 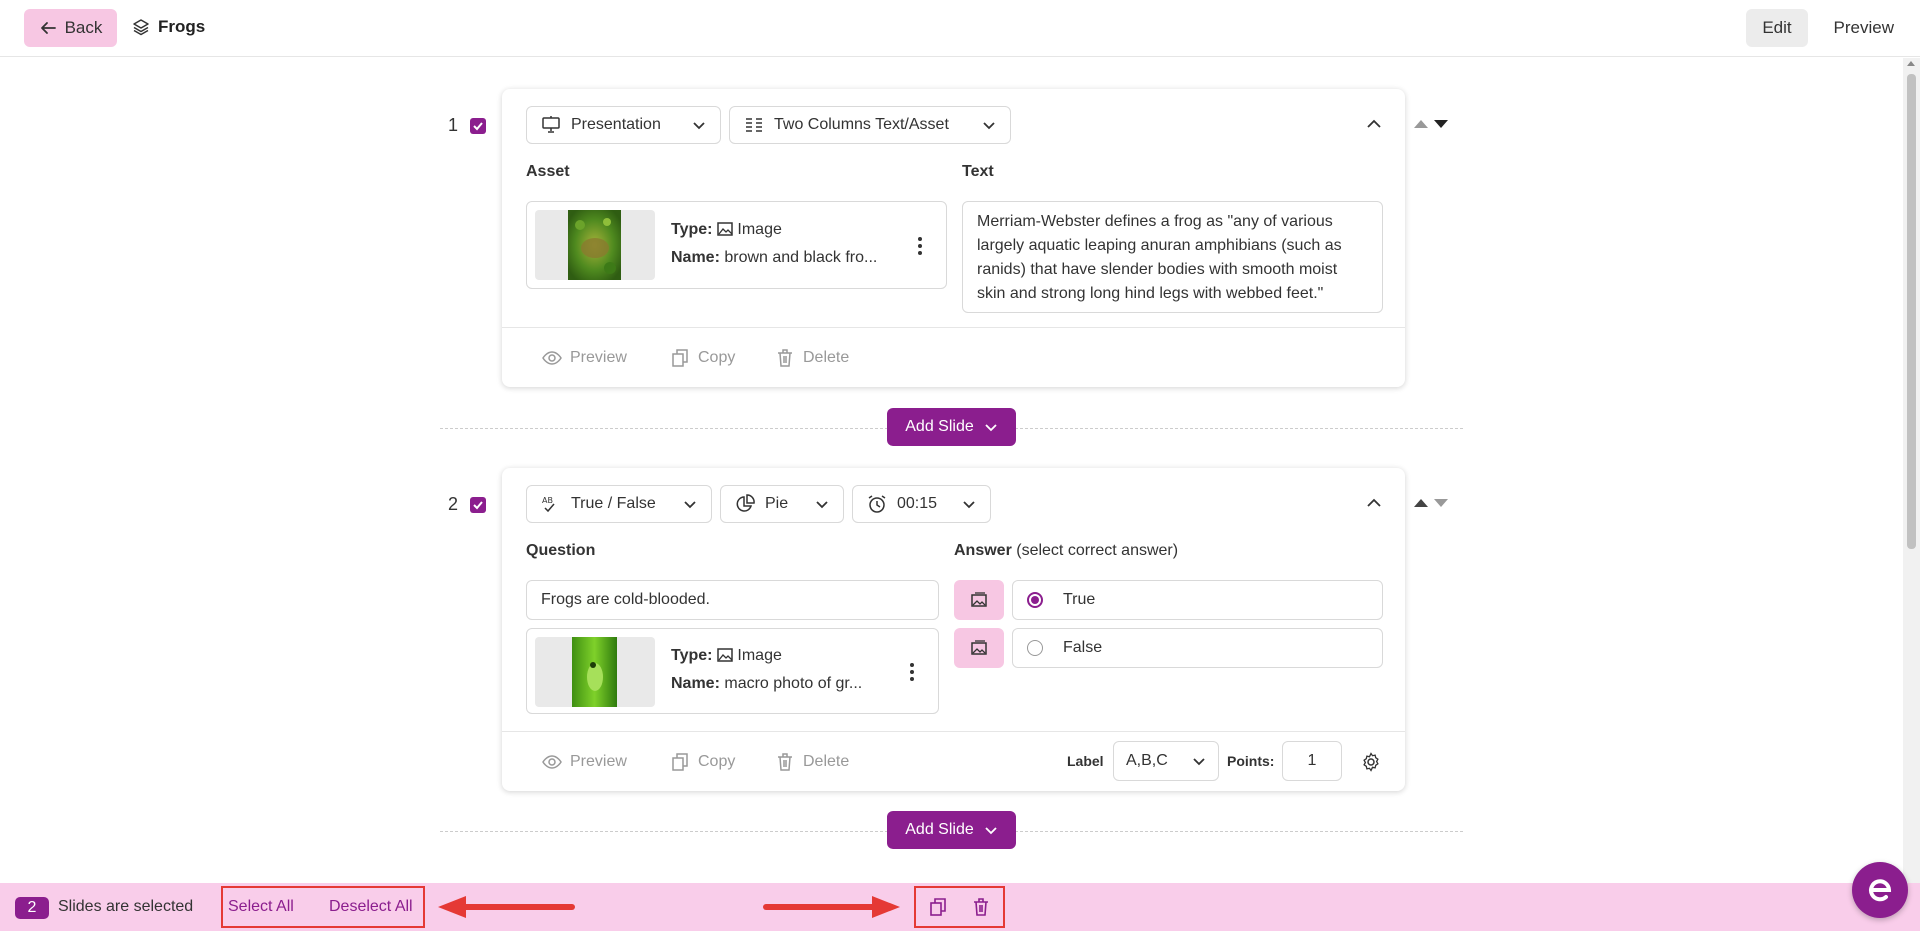 I want to click on slide-2-checkbox, so click(x=478, y=505).